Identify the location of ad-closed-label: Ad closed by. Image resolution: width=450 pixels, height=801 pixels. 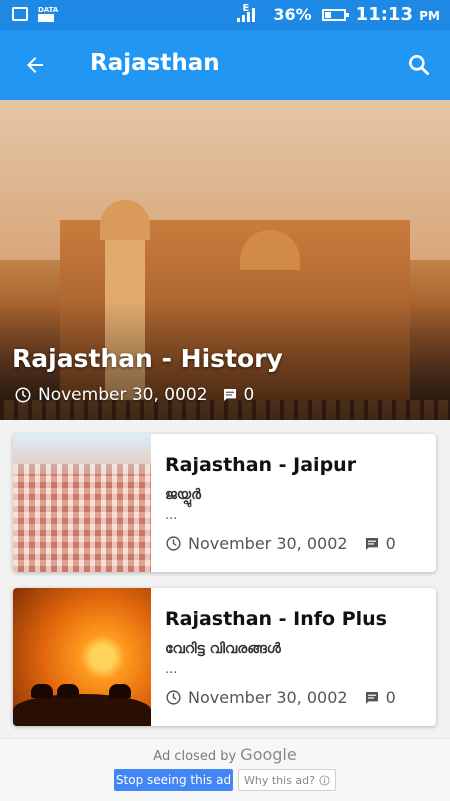
(195, 756).